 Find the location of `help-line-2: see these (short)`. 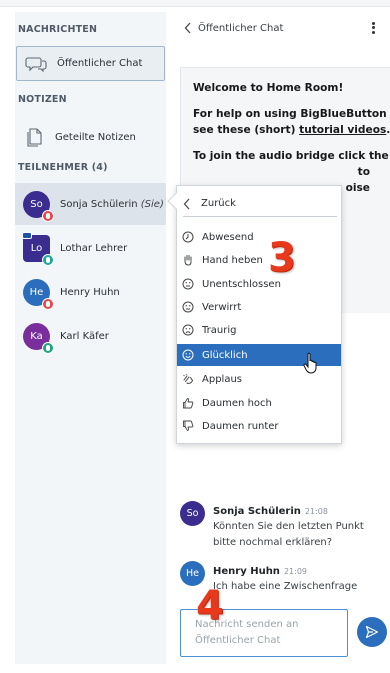

help-line-2: see these (short) is located at coordinates (246, 130).